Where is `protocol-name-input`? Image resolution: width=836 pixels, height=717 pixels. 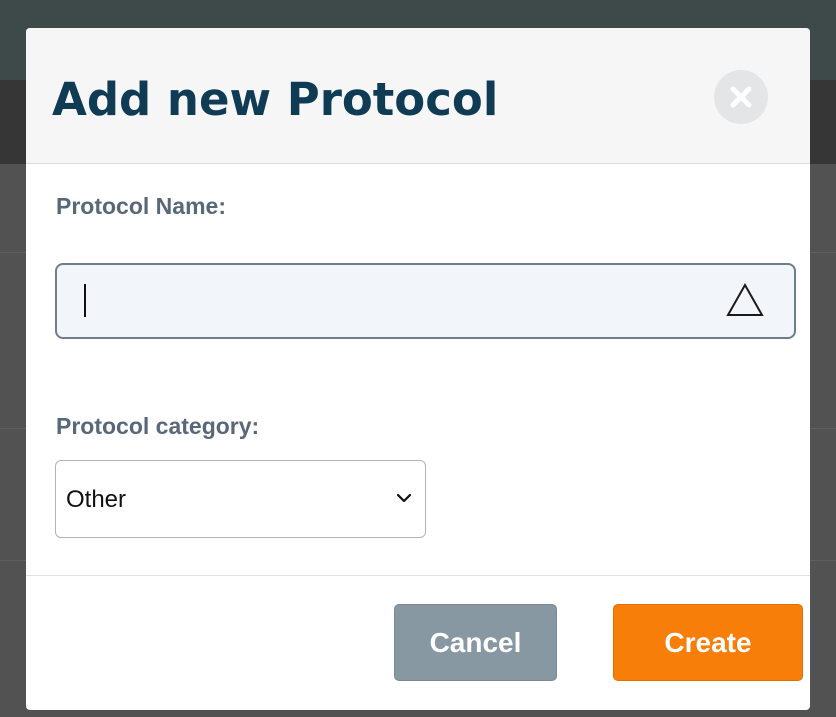 protocol-name-input is located at coordinates (387, 301).